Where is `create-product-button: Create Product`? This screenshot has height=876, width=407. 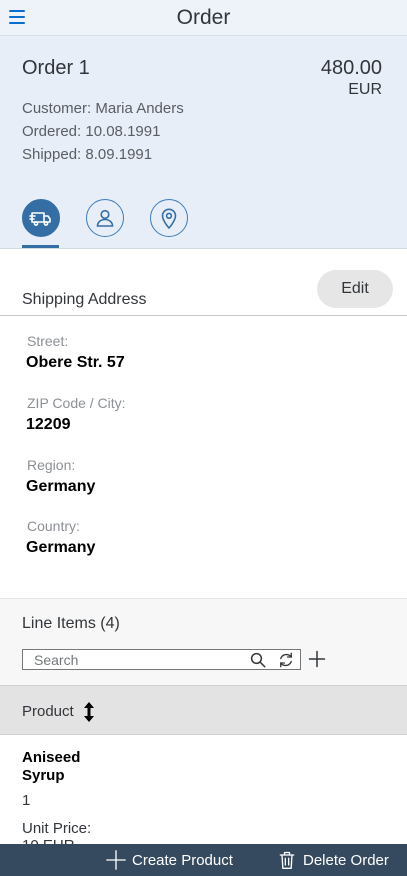
create-product-button: Create Product is located at coordinates (169, 860).